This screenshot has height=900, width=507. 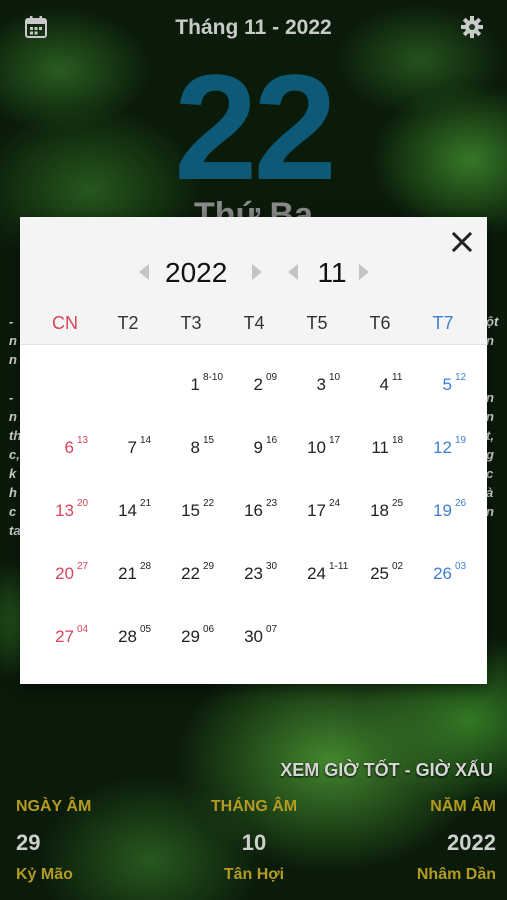 I want to click on quote-fragment: à, so click(x=490, y=492).